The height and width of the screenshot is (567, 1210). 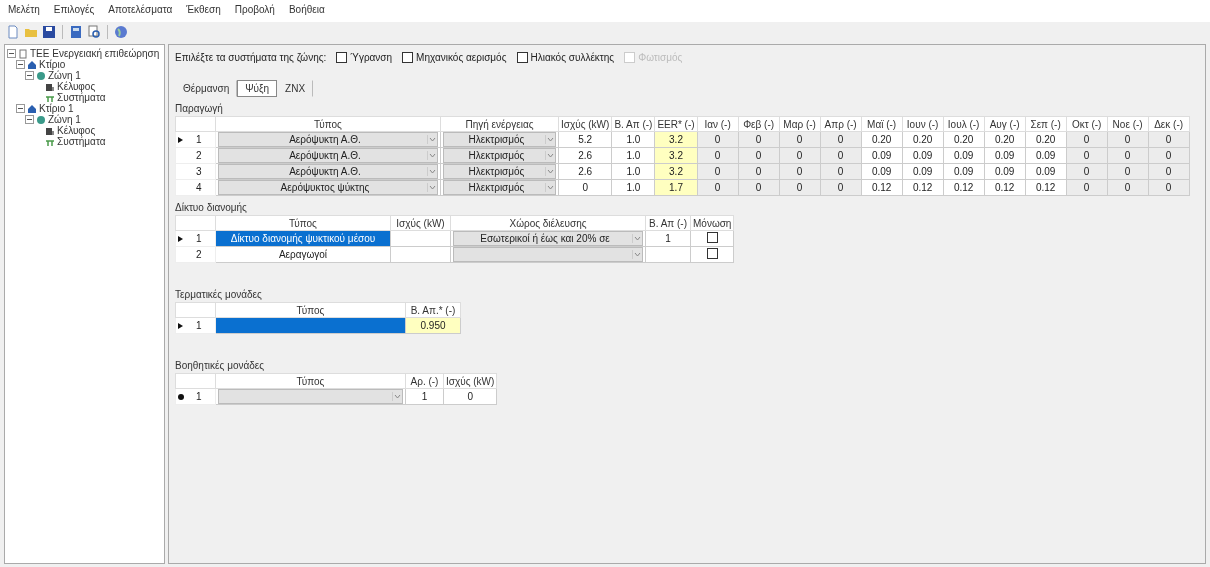 What do you see at coordinates (203, 11) in the screenshot?
I see `menu-item: Έκθεση` at bounding box center [203, 11].